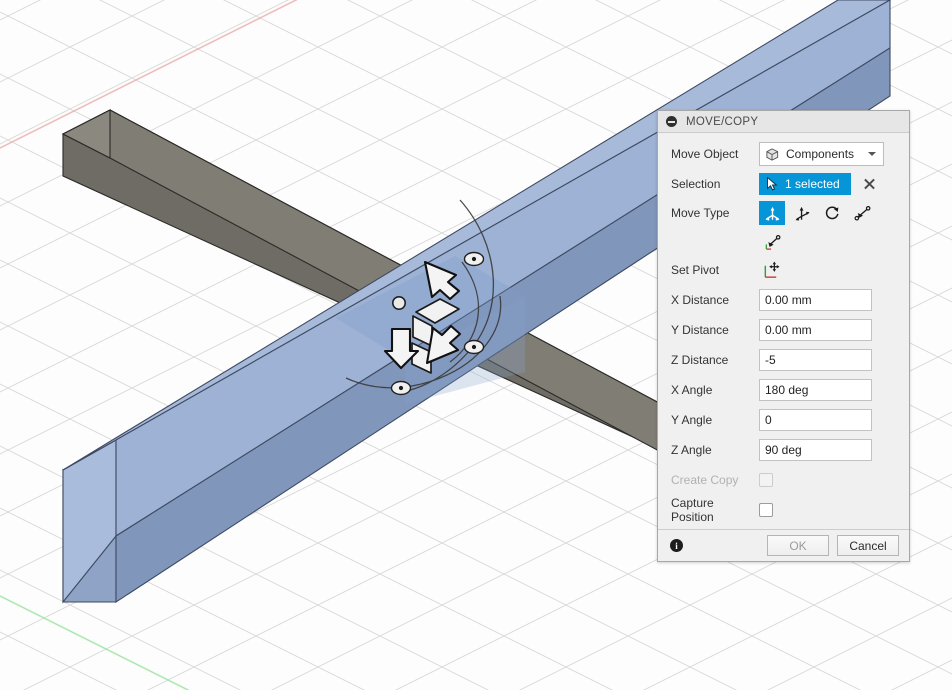 Image resolution: width=952 pixels, height=690 pixels. What do you see at coordinates (868, 545) in the screenshot?
I see `cancel-button: Cancel` at bounding box center [868, 545].